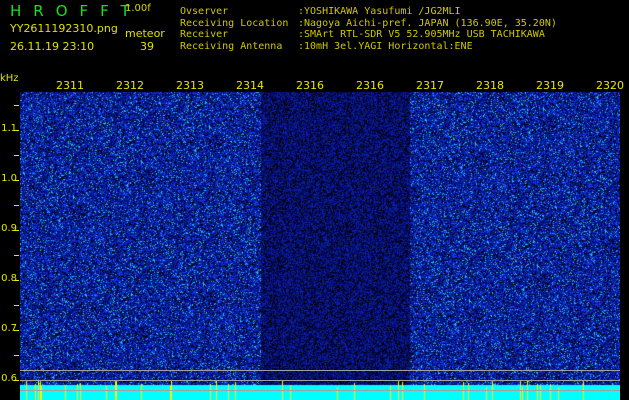 Image resolution: width=629 pixels, height=400 pixels. Describe the element at coordinates (9, 178) in the screenshot. I see `freq-label: 1.0` at that location.